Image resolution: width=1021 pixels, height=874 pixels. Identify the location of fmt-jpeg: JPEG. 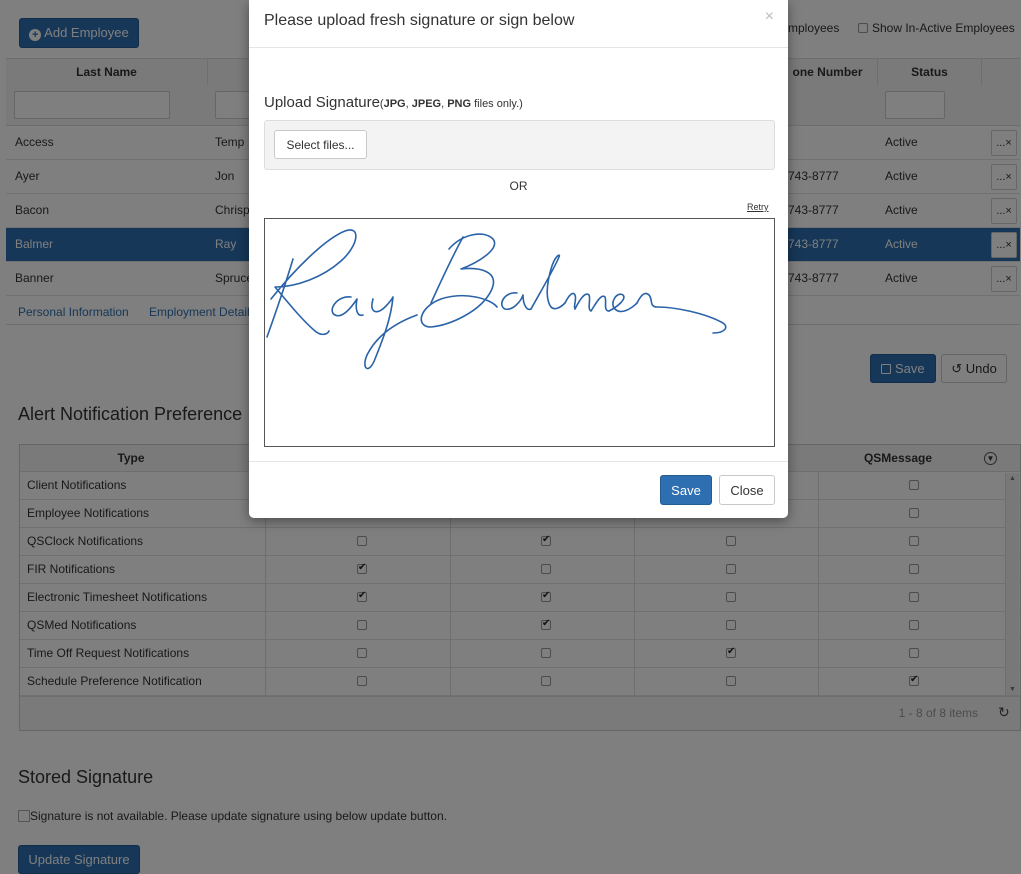
(426, 104).